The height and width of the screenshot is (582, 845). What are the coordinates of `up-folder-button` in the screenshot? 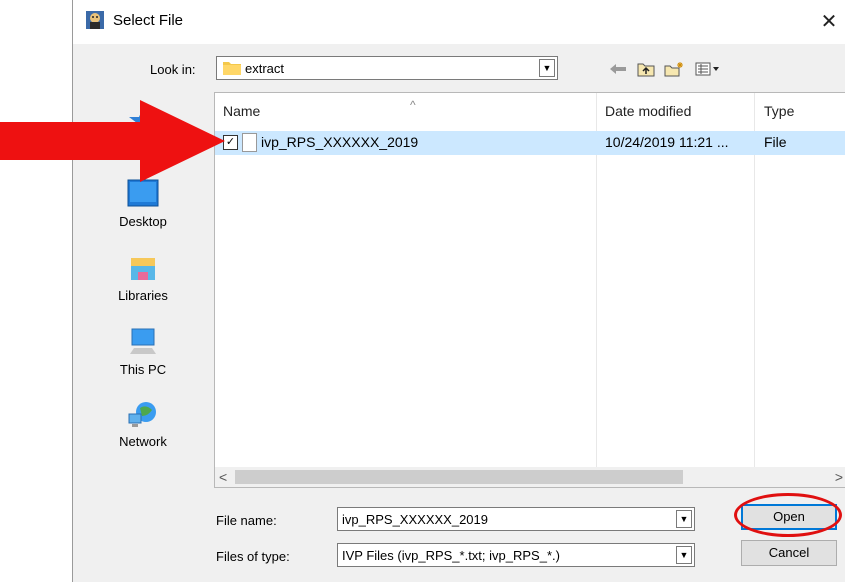 It's located at (646, 69).